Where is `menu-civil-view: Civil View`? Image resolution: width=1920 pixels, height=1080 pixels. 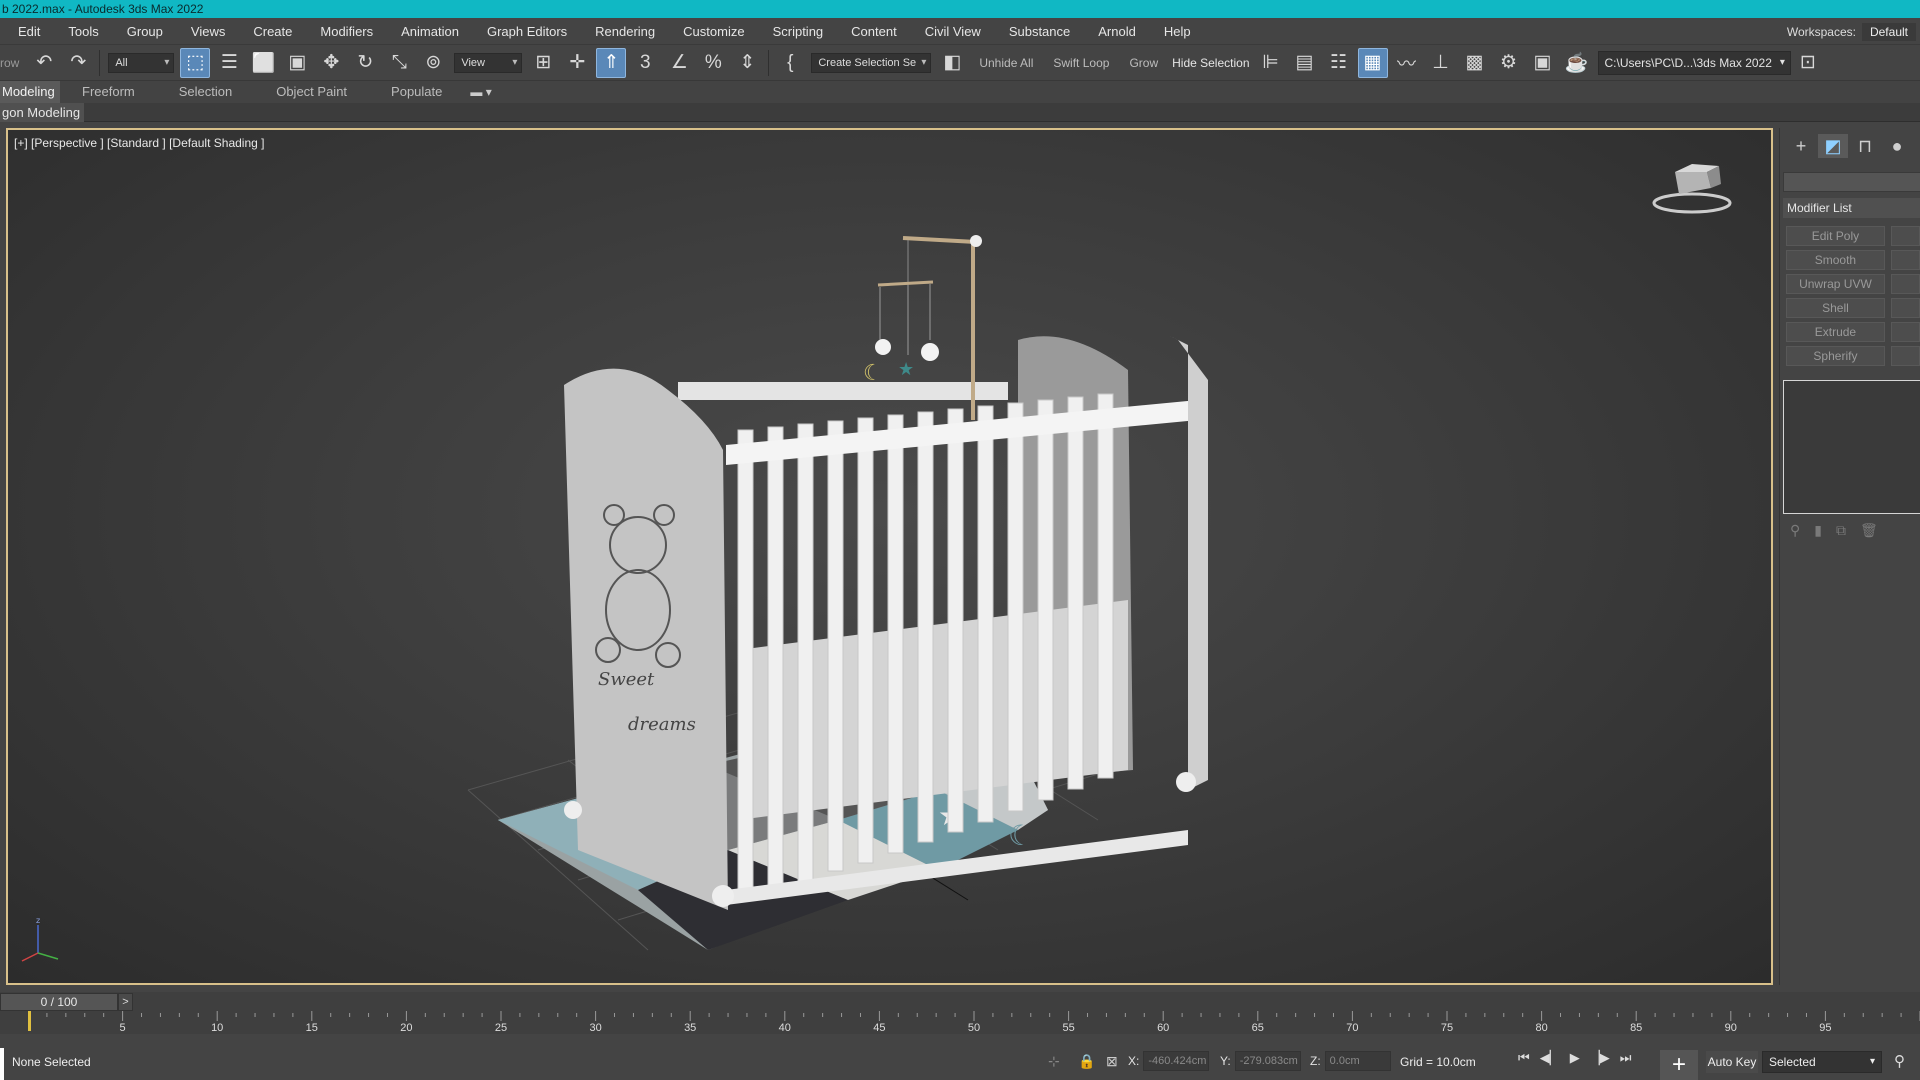
menu-civil-view: Civil View is located at coordinates (953, 31).